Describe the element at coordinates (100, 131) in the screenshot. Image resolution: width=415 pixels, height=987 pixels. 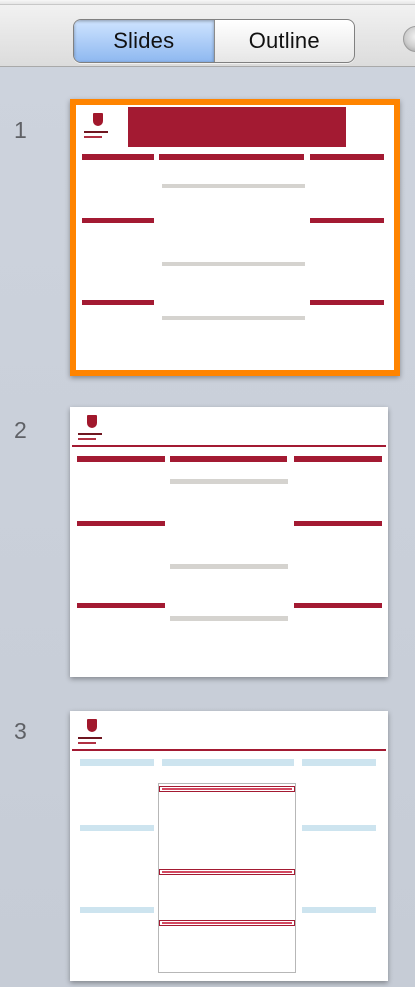
I see `logo-icon` at that location.